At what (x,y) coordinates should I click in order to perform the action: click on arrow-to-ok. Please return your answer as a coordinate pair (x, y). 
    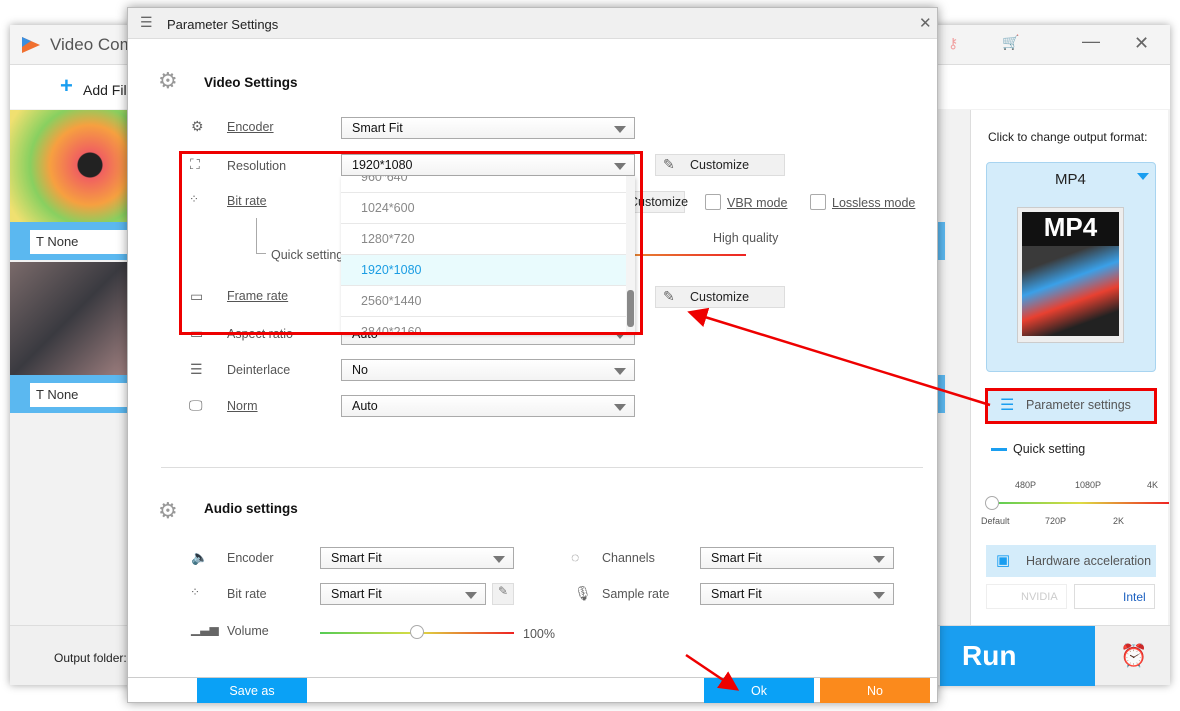
    Looking at the image, I should click on (712, 672).